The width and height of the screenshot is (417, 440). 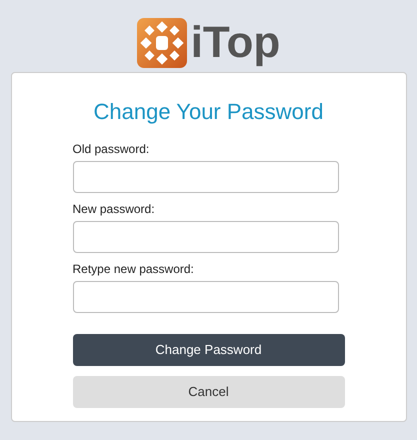 What do you see at coordinates (235, 42) in the screenshot?
I see `logo-text: iTop` at bounding box center [235, 42].